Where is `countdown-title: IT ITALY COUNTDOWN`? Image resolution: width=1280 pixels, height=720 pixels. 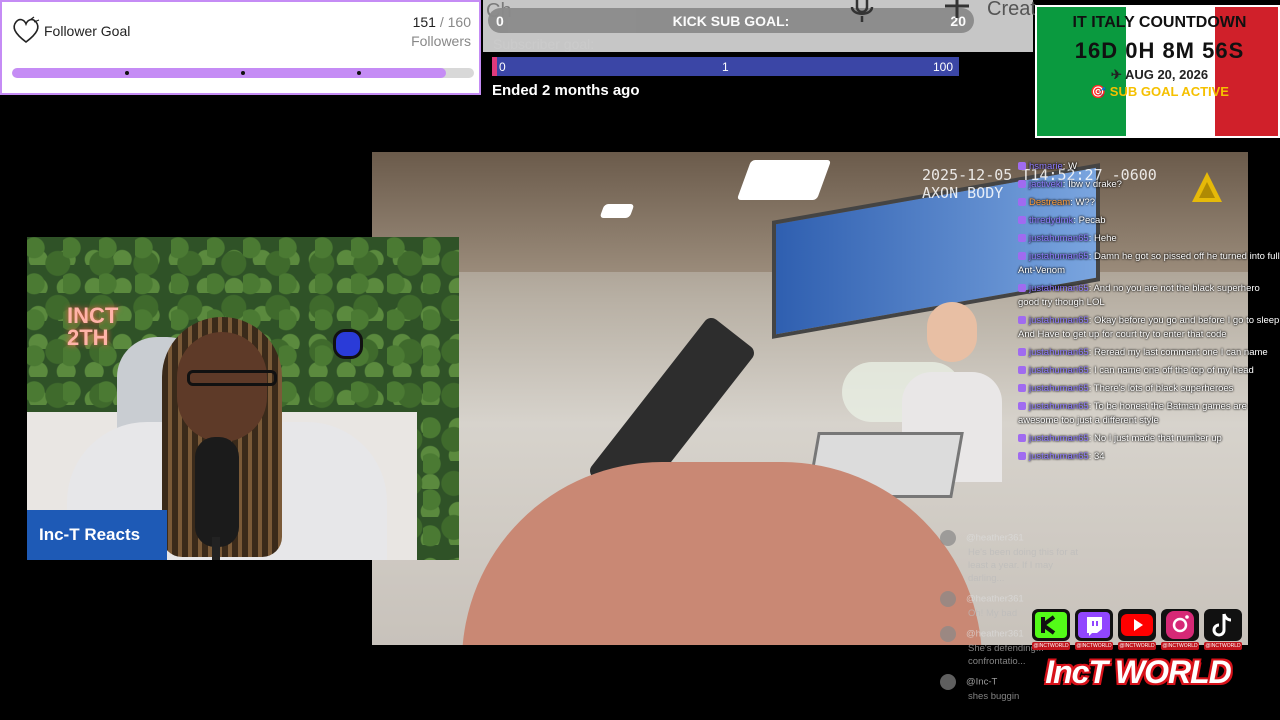
countdown-title: IT ITALY COUNTDOWN is located at coordinates (1159, 22).